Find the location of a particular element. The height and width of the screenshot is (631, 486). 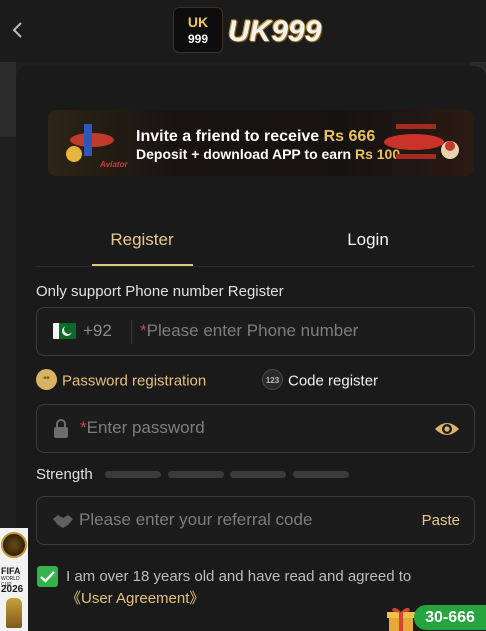

pakistan-flag-icon is located at coordinates (64, 331).